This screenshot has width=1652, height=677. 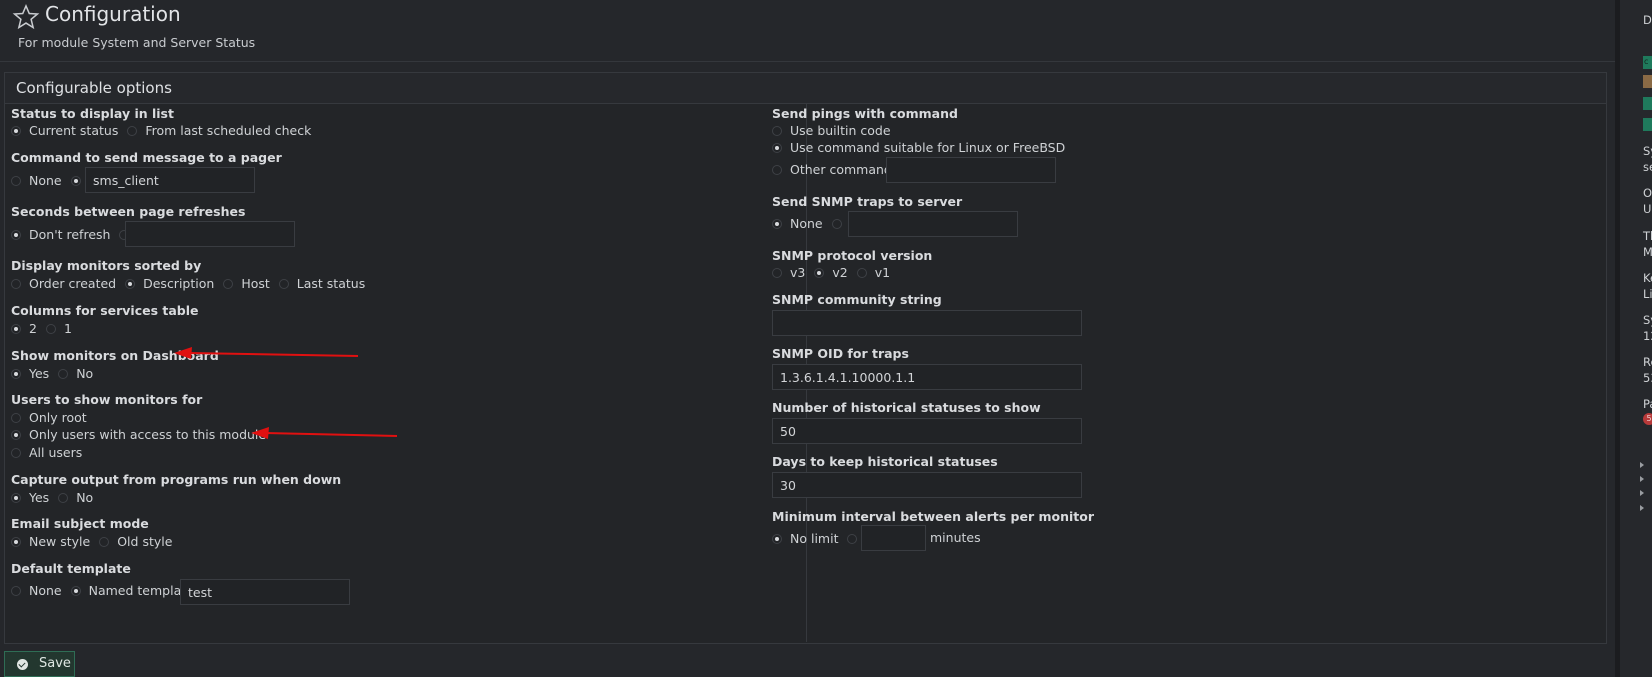 What do you see at coordinates (132, 131) in the screenshot?
I see `status-scheduled-radio` at bounding box center [132, 131].